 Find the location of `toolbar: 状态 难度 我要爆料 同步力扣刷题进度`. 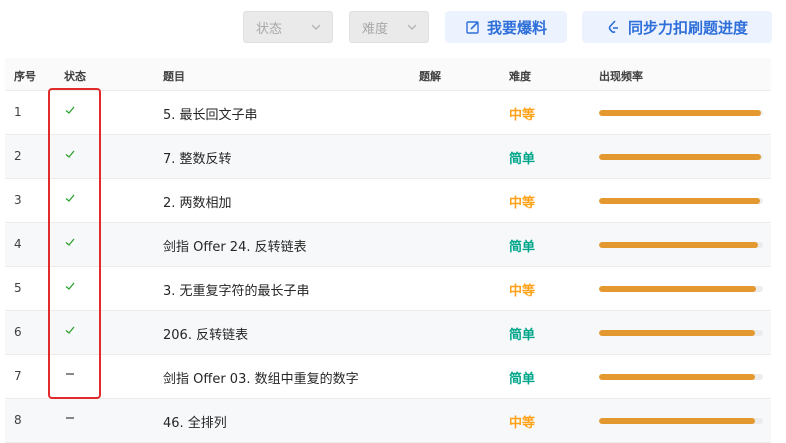

toolbar: 状态 难度 我要爆料 同步力扣刷题进度 is located at coordinates (393, 27).